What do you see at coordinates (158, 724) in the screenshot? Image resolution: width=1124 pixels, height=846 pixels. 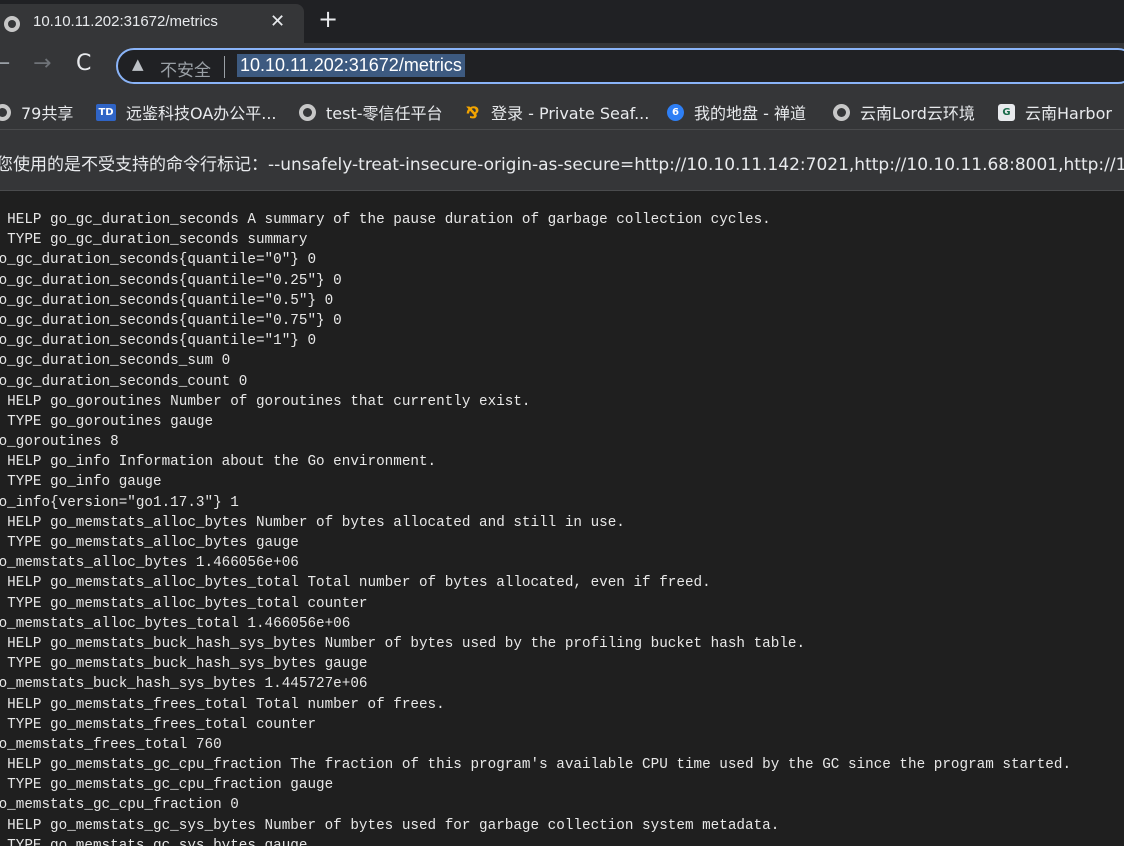 I see `metric-line: # TYPE go_memstats_frees_total counter` at bounding box center [158, 724].